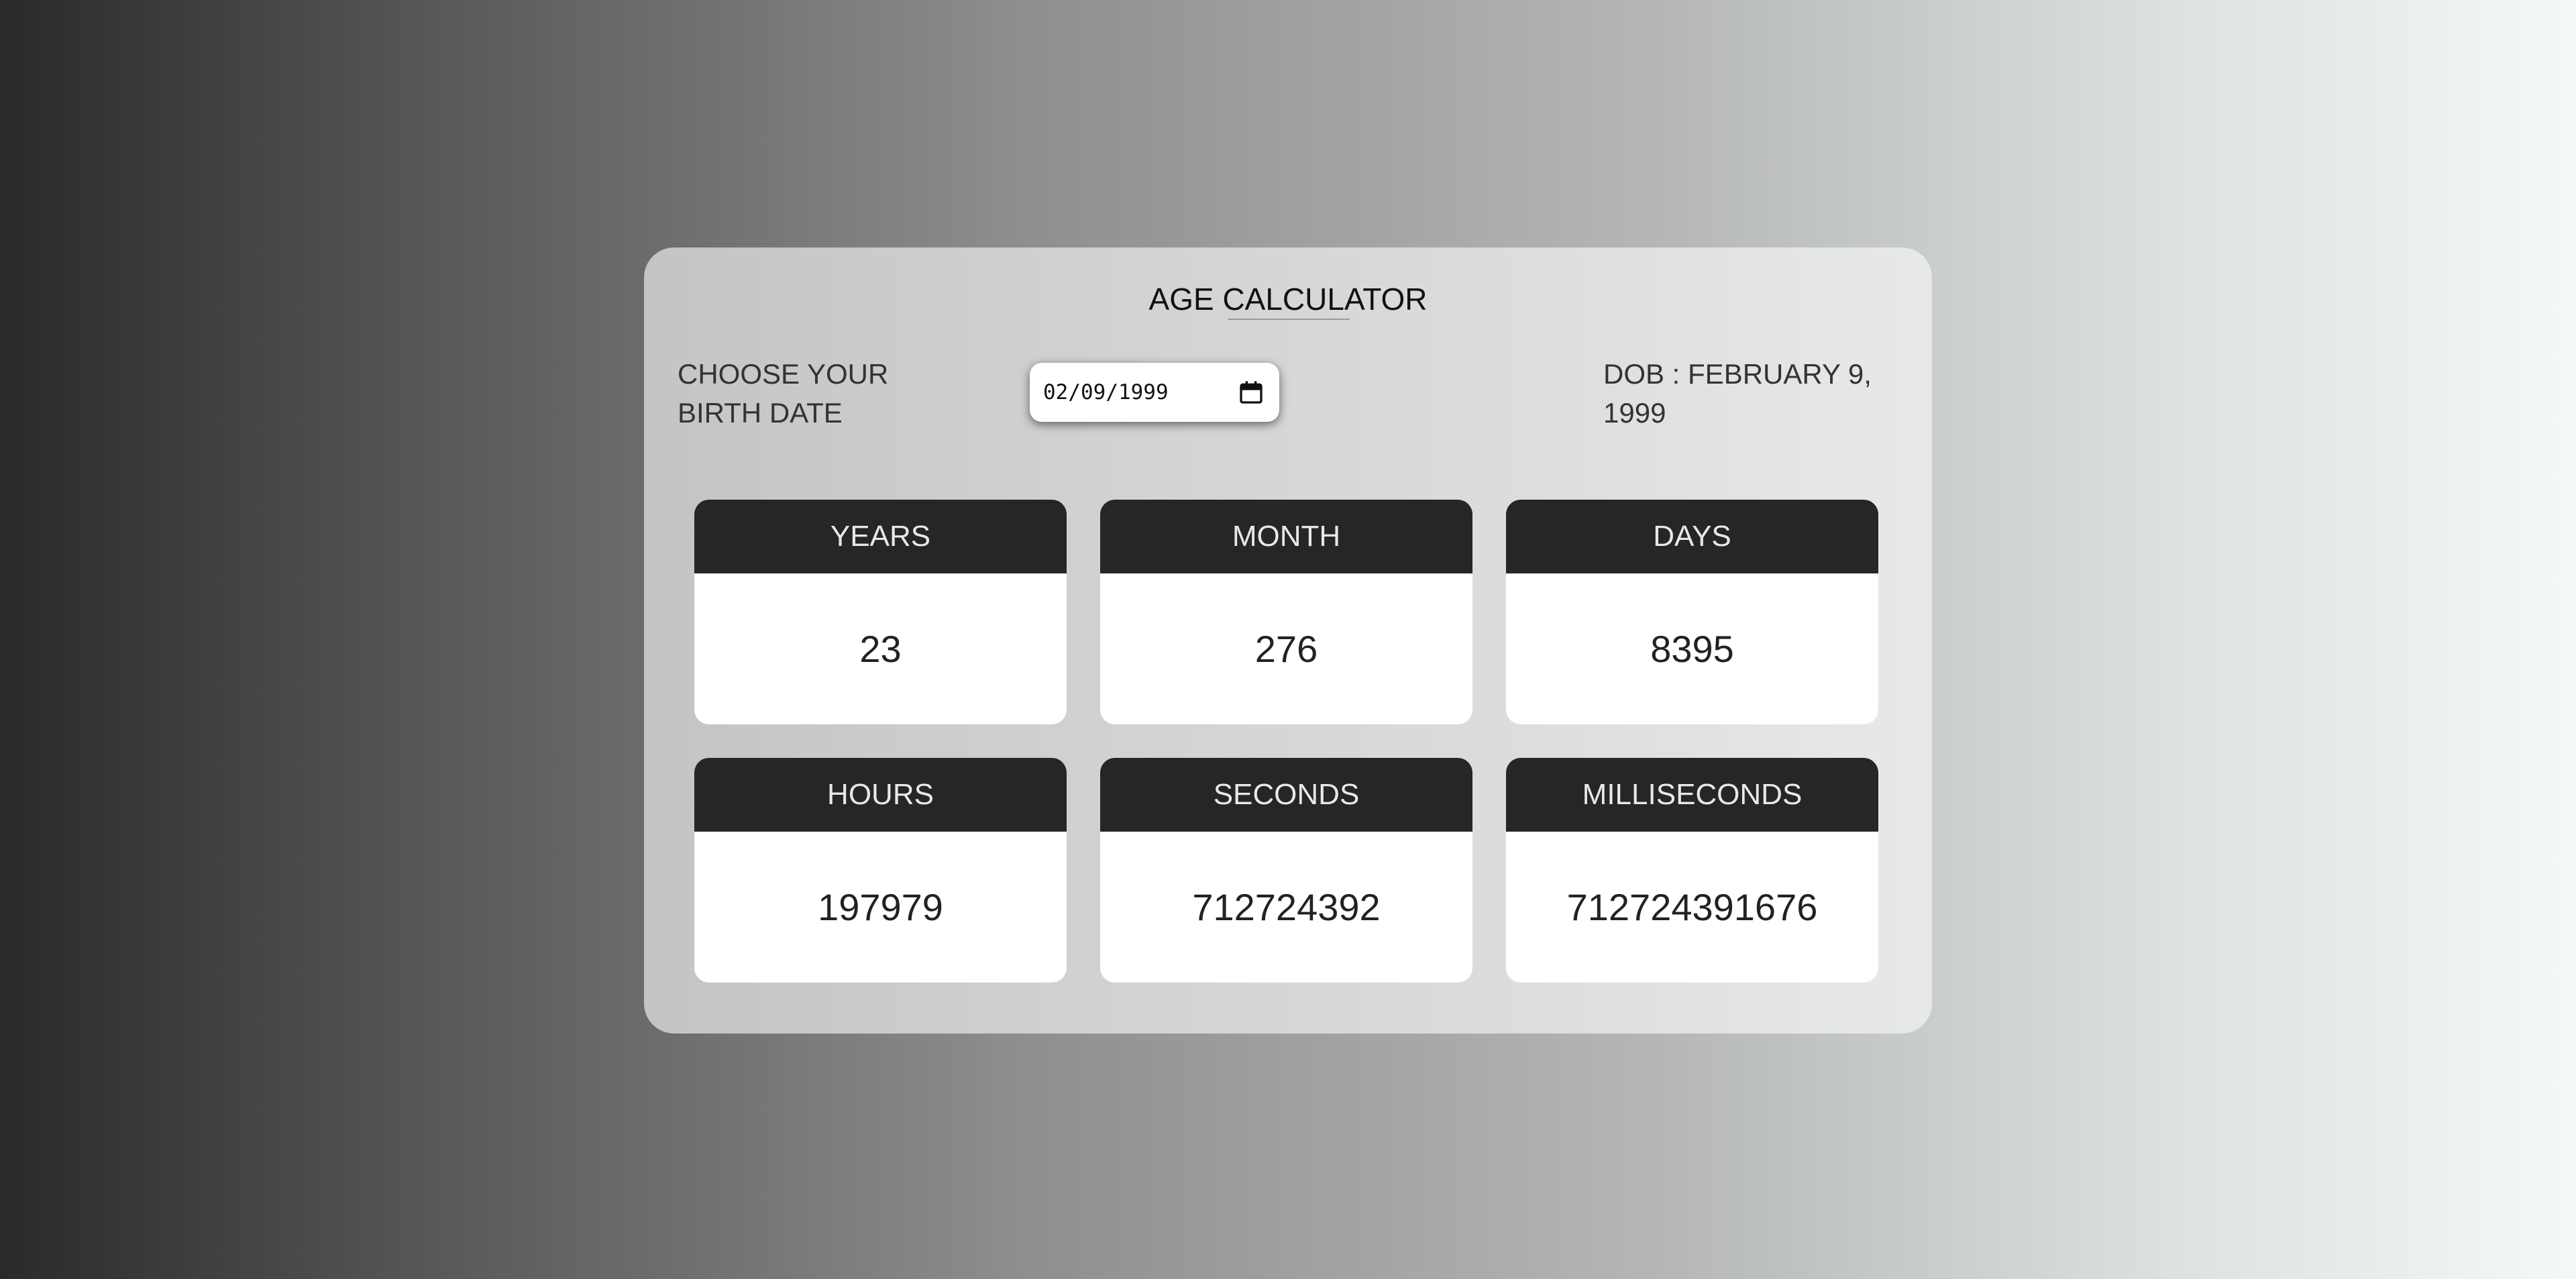 The height and width of the screenshot is (1279, 2576). What do you see at coordinates (880, 612) in the screenshot?
I see `stat-years: YEARS 23` at bounding box center [880, 612].